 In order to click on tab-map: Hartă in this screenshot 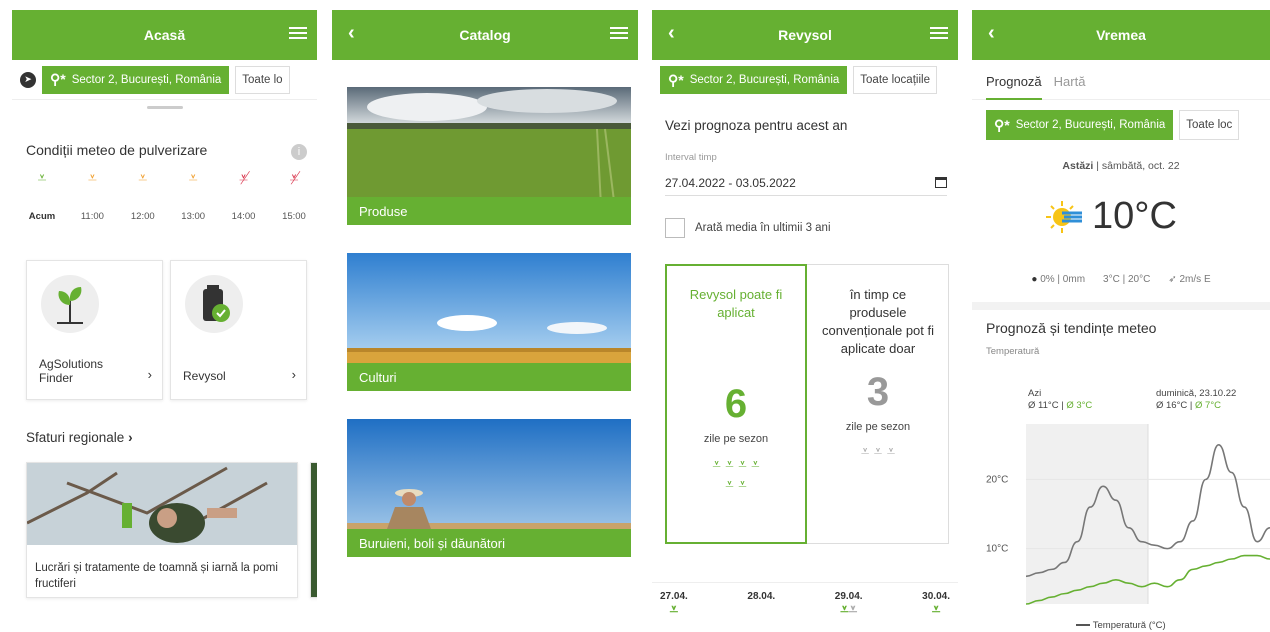, I will do `click(1070, 86)`.